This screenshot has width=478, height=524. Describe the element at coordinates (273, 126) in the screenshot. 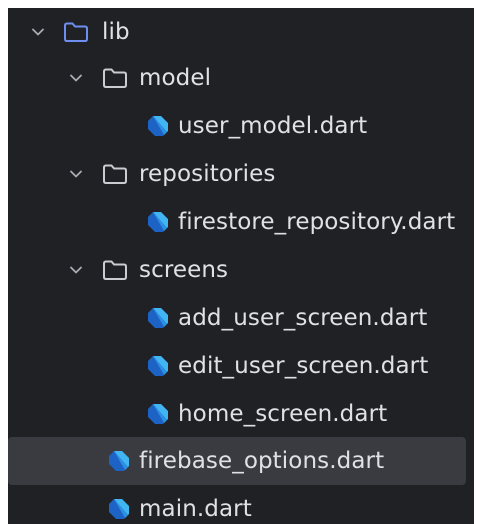

I see `tree-item-label: user_model.dart` at that location.